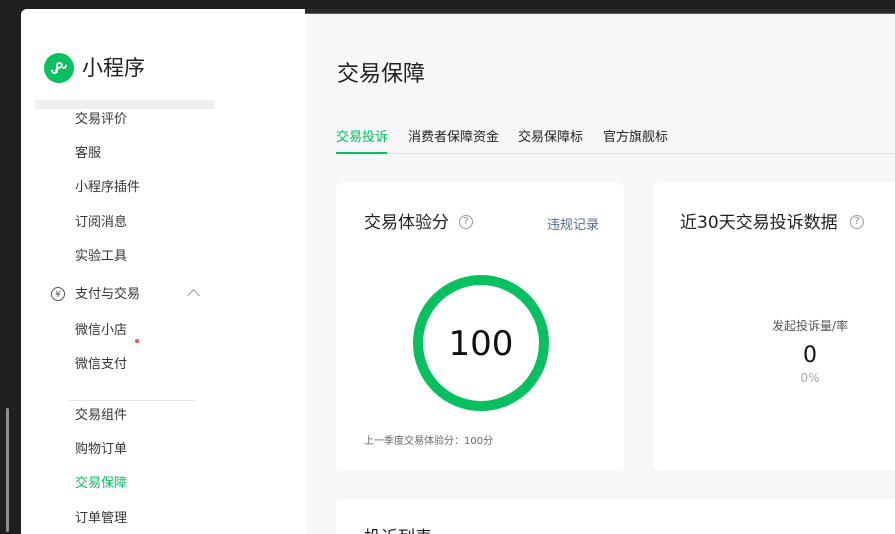 This screenshot has height=534, width=895. I want to click on score-footnote: 上一季度交易体验分：100分, so click(429, 441).